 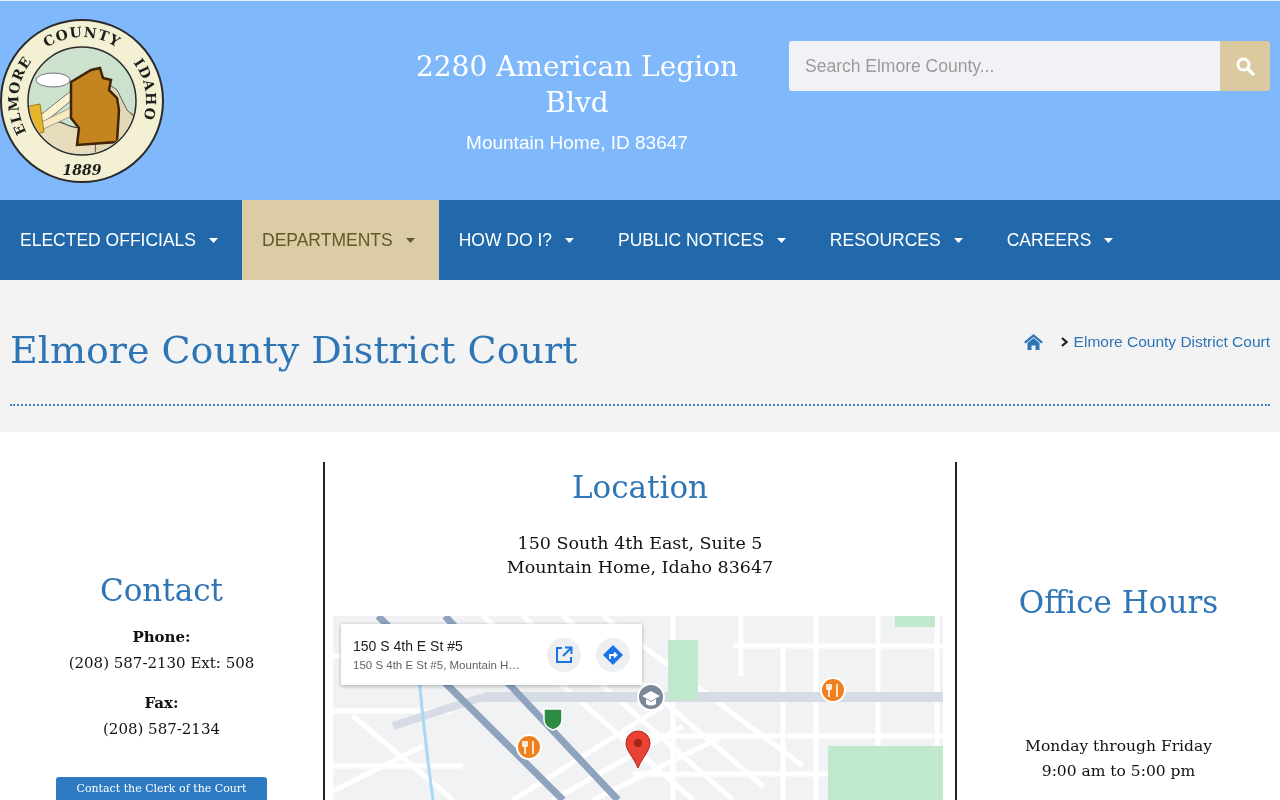 I want to click on nav-menu-item: ELECTED OFFICIALS, so click(x=121, y=240).